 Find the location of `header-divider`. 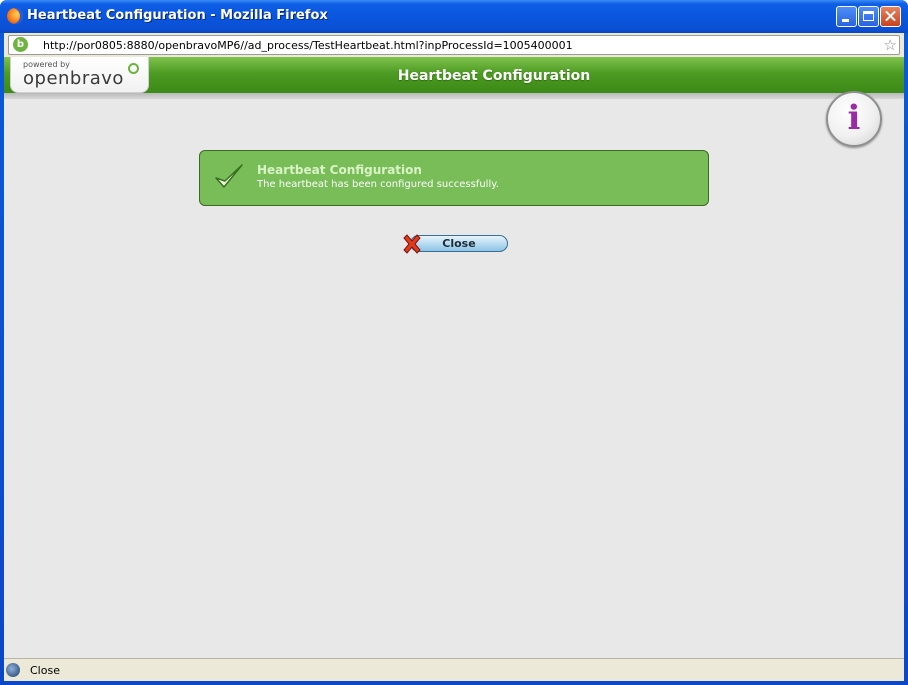

header-divider is located at coordinates (454, 96).